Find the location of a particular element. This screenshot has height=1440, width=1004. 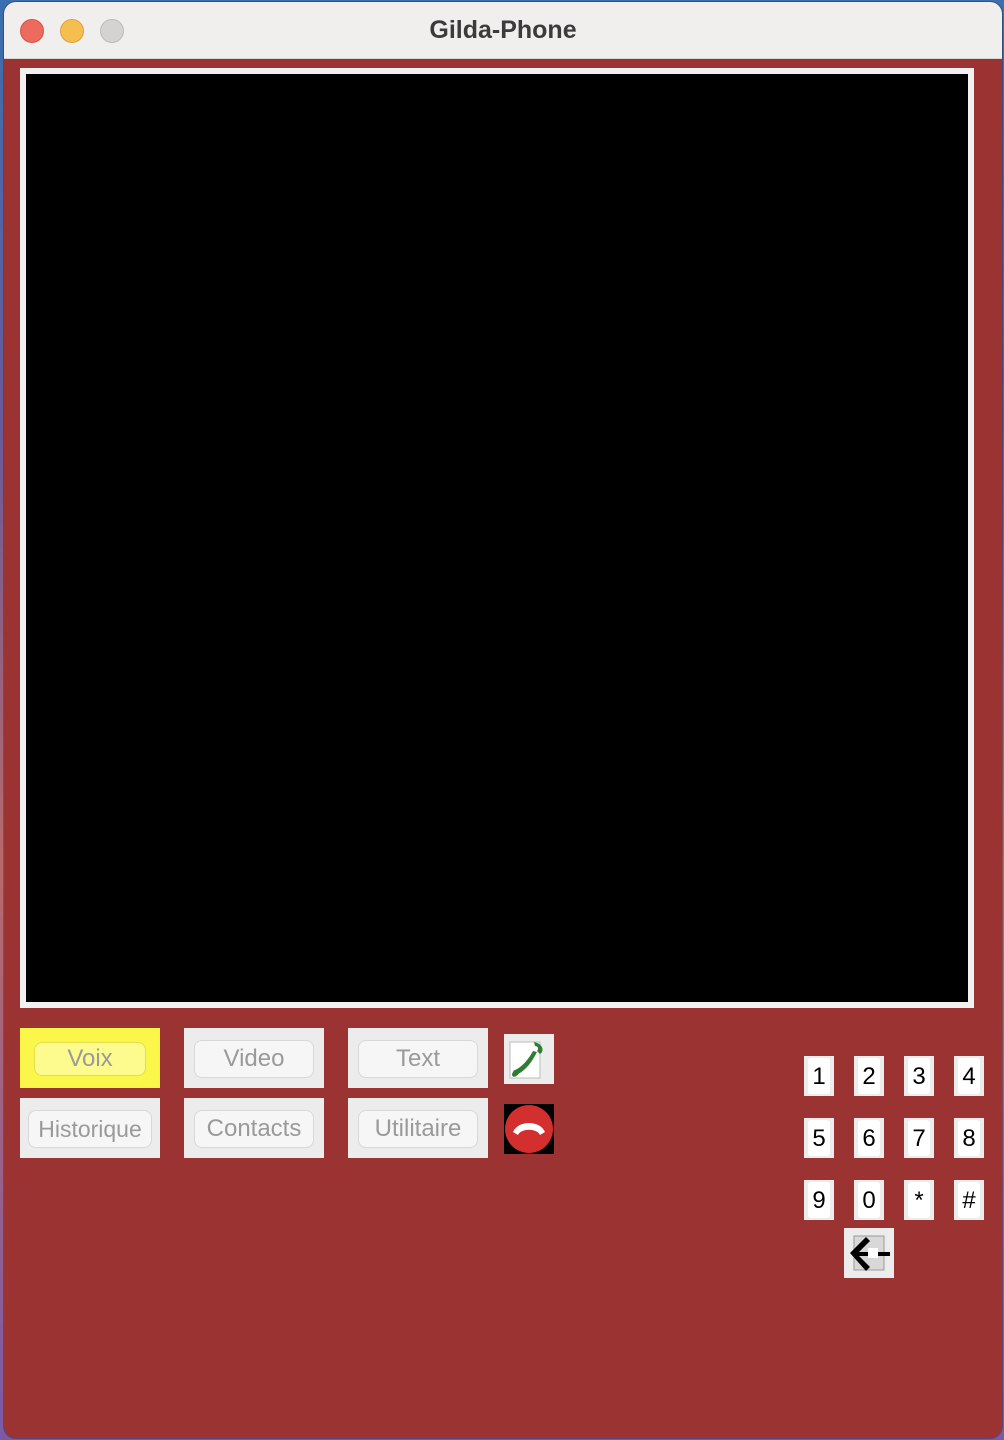

call-hangup-button is located at coordinates (529, 1129).